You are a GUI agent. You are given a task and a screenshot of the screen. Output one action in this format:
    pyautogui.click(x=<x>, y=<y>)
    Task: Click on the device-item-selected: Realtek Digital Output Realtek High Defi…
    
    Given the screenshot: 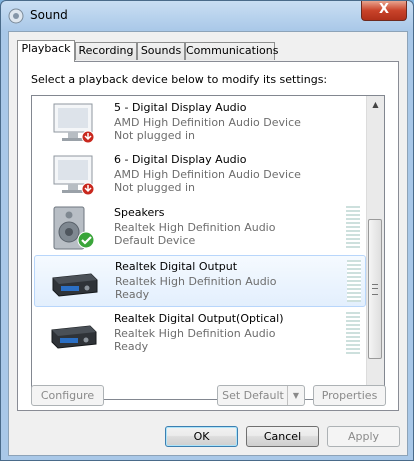 What is the action you would take?
    pyautogui.click(x=200, y=281)
    